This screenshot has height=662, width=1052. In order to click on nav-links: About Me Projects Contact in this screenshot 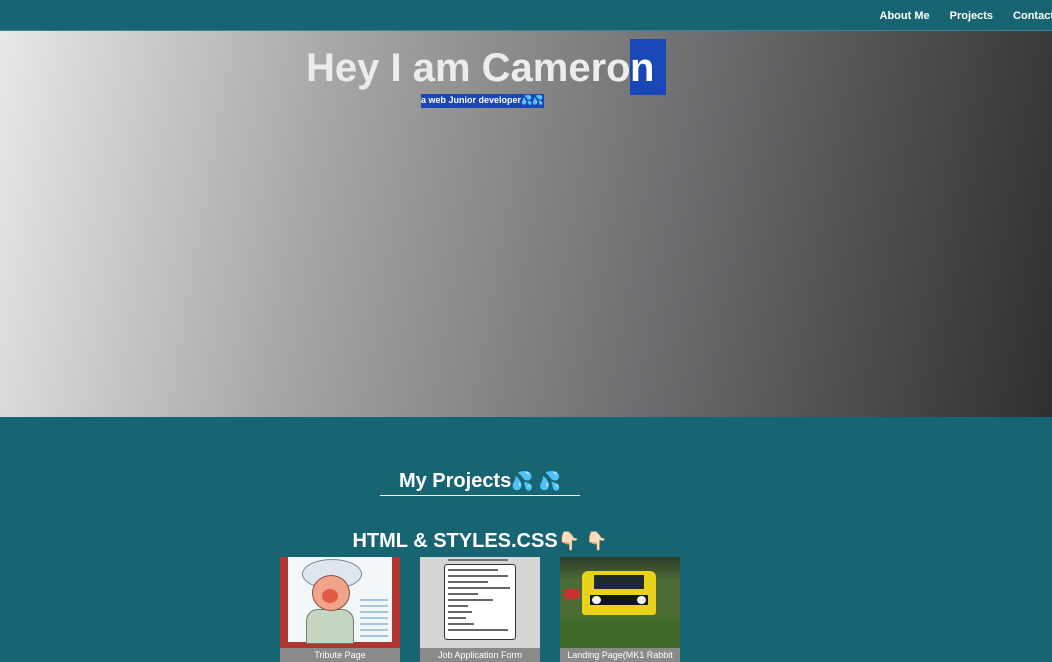, I will do `click(956, 15)`.